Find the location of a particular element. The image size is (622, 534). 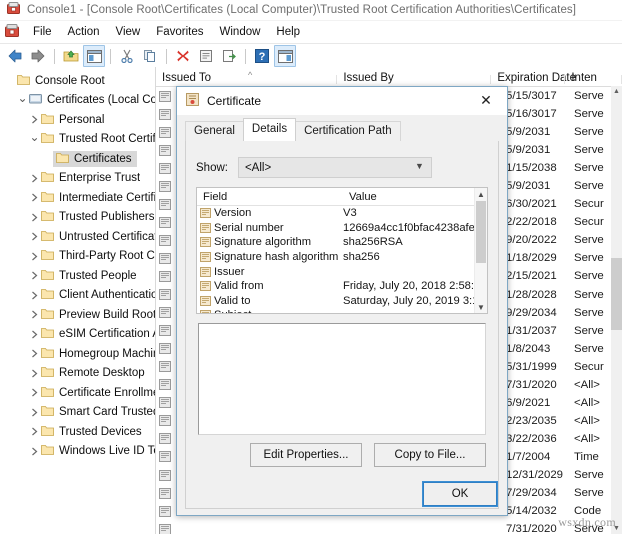

tab-details: Details is located at coordinates (269, 129).